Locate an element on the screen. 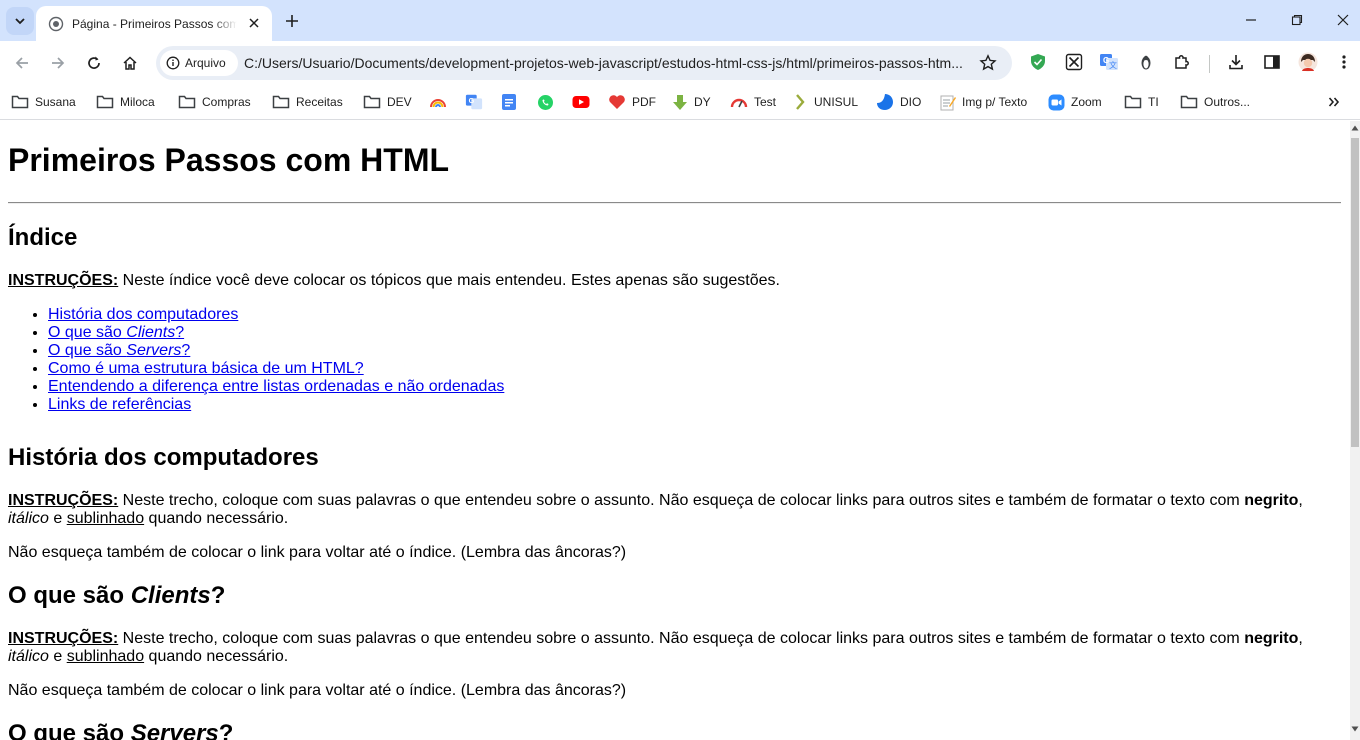 This screenshot has height=740, width=1360. bookmark-label: Zoom is located at coordinates (1086, 102).